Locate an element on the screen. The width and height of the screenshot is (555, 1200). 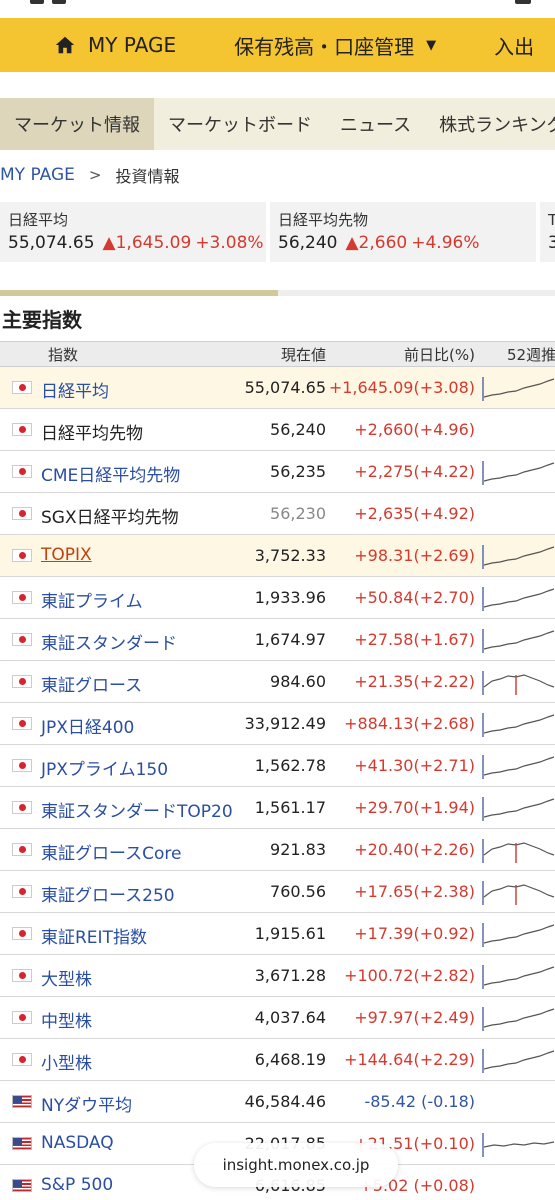
nav-item-mypage: MY PAGE is located at coordinates (88, 45).